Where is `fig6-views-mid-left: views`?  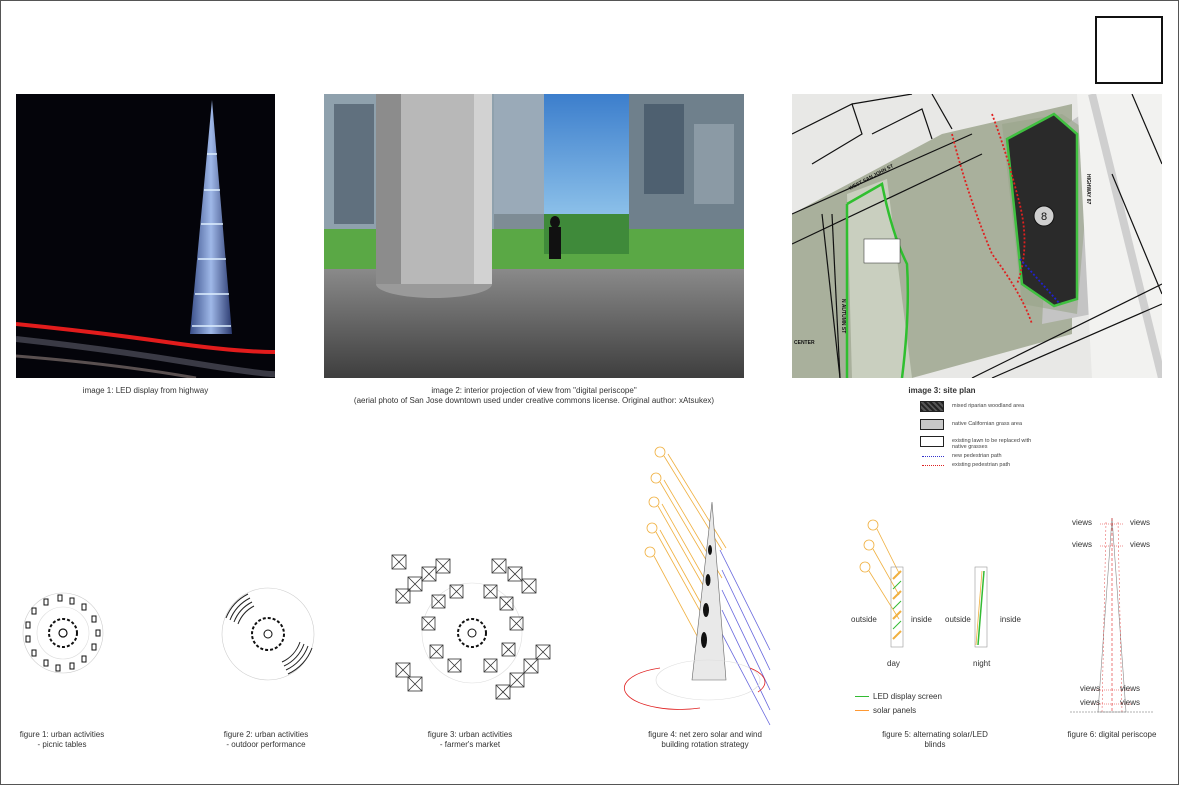
fig6-views-mid-left: views is located at coordinates (1082, 544).